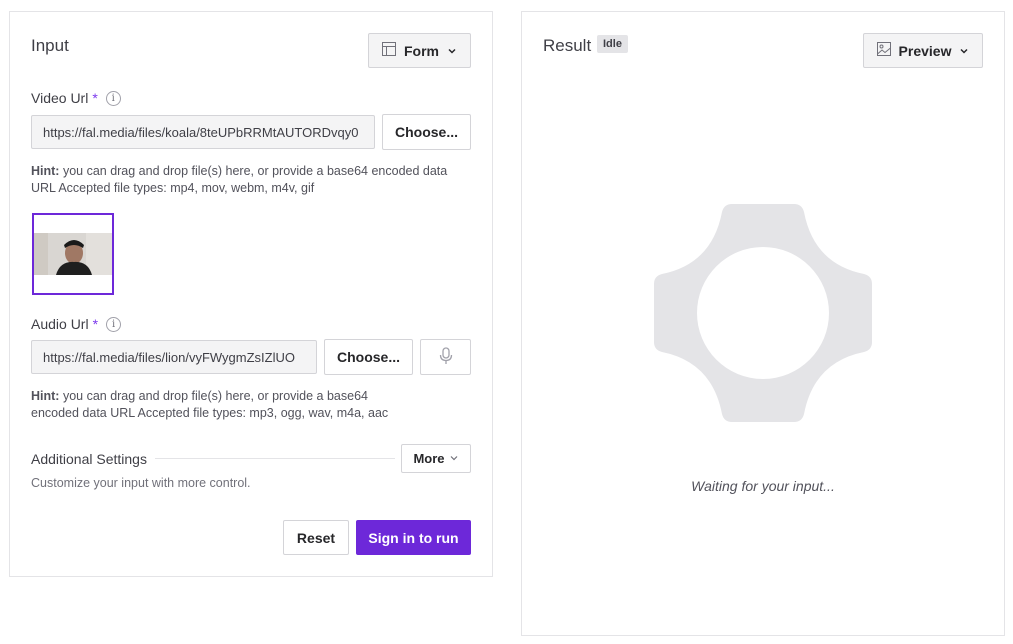 The width and height of the screenshot is (1013, 644). Describe the element at coordinates (883, 50) in the screenshot. I see `image-icon` at that location.